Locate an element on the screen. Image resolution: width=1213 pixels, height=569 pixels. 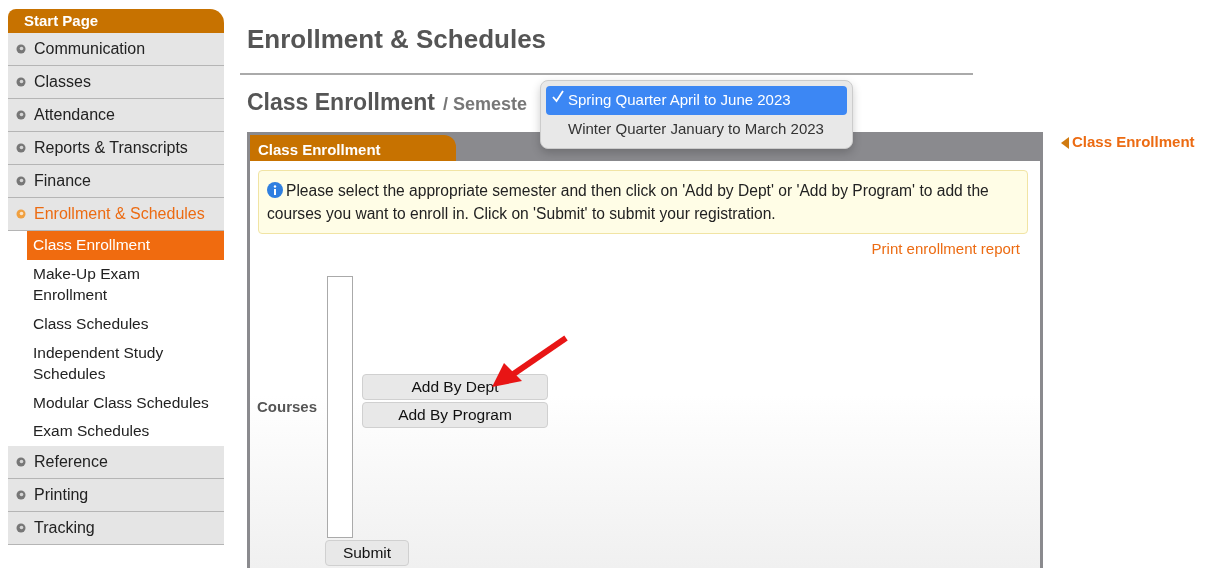
courses-listbox is located at coordinates (340, 406).